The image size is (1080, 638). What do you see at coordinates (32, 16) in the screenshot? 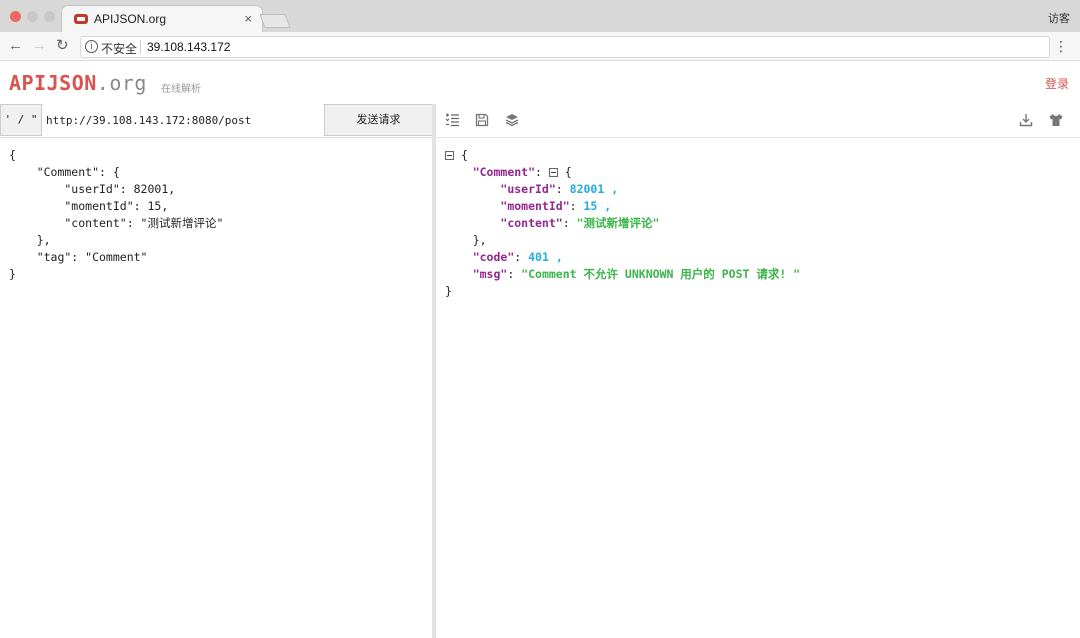
I see `minimize-window-button` at bounding box center [32, 16].